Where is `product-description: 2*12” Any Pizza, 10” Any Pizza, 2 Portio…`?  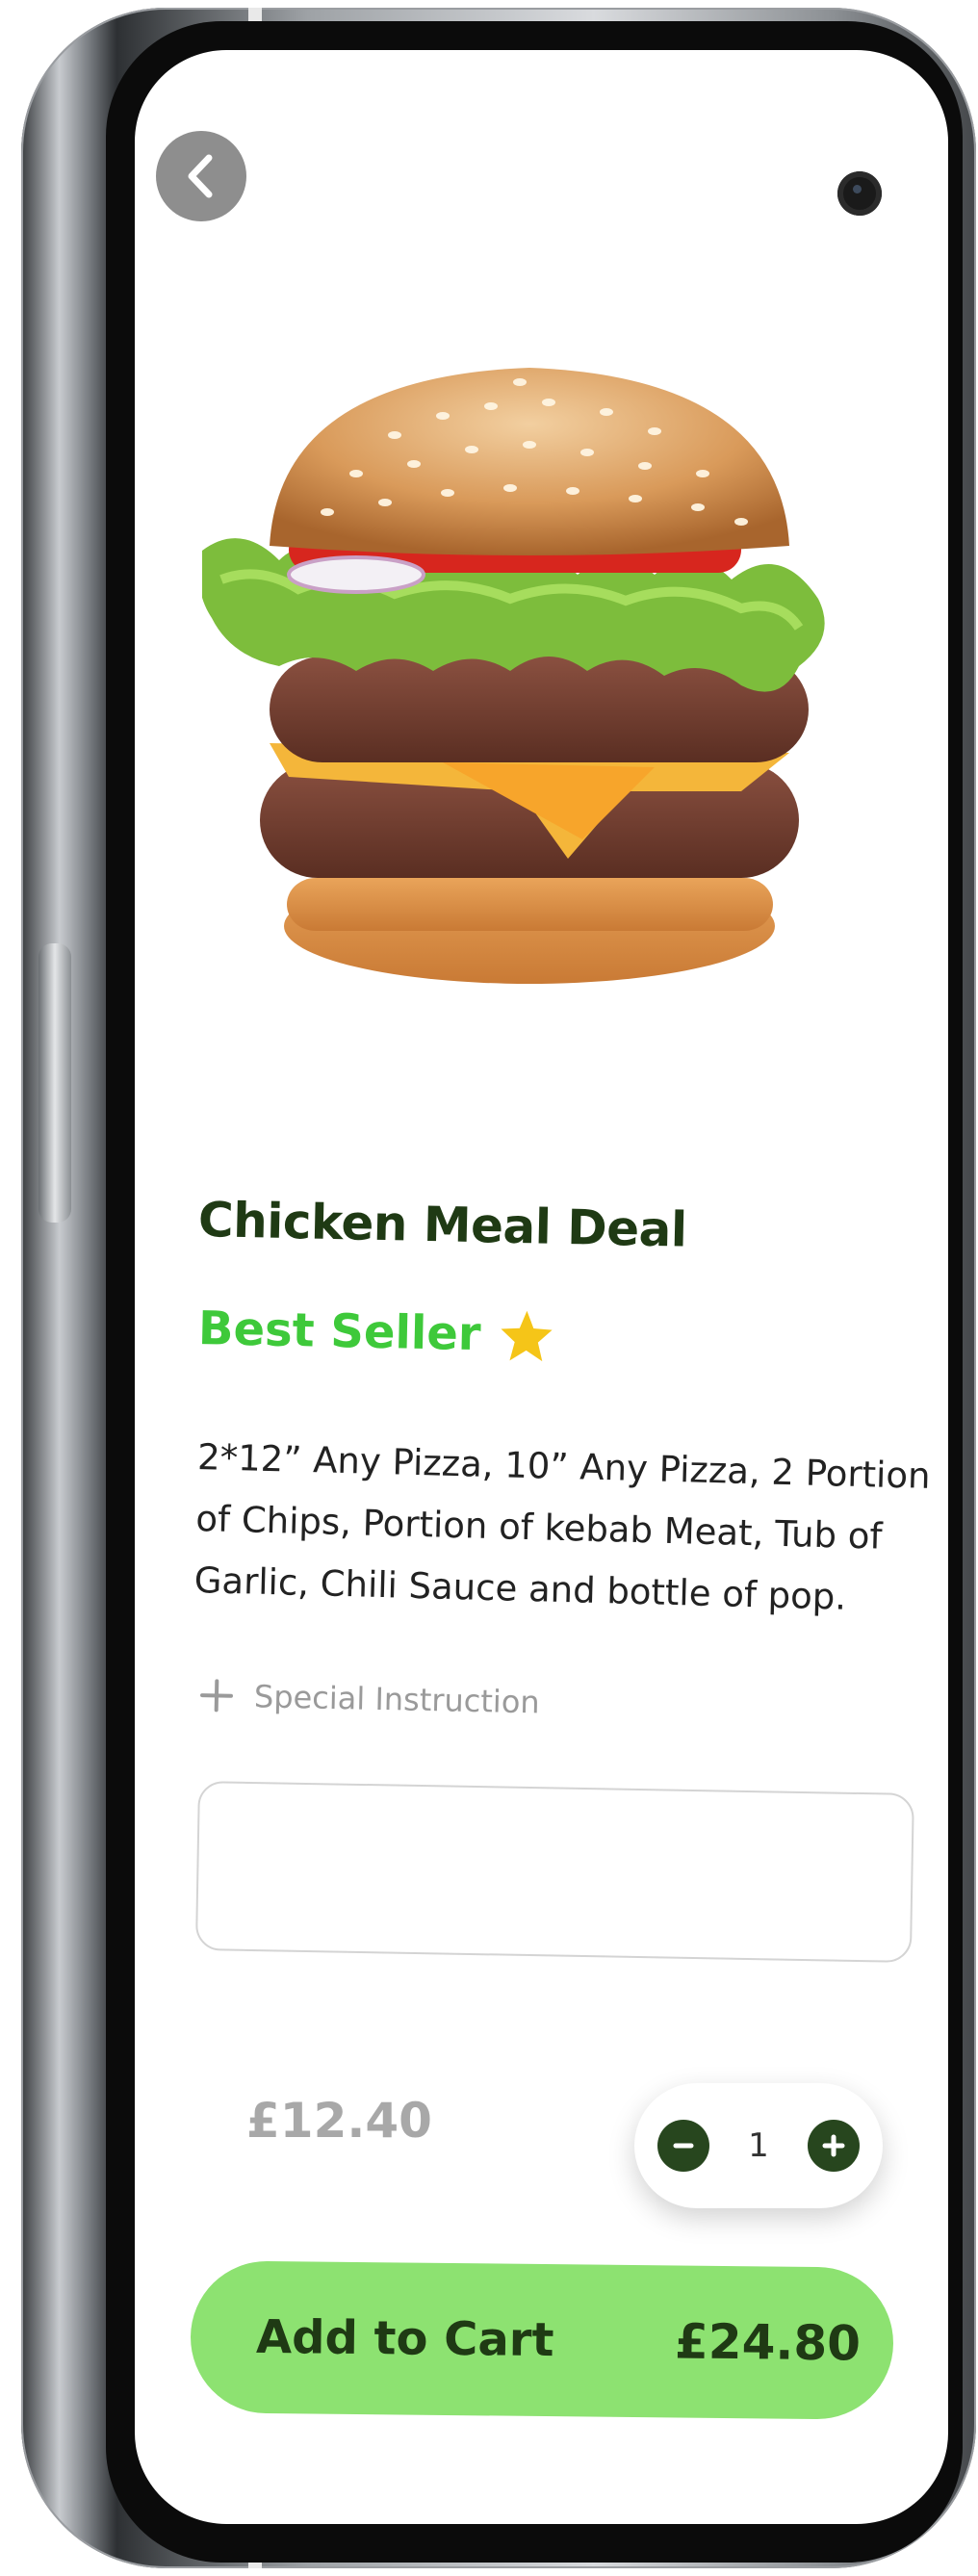
product-description: 2*12” Any Pizza, 10” Any Pizza, 2 Portio… is located at coordinates (562, 1527).